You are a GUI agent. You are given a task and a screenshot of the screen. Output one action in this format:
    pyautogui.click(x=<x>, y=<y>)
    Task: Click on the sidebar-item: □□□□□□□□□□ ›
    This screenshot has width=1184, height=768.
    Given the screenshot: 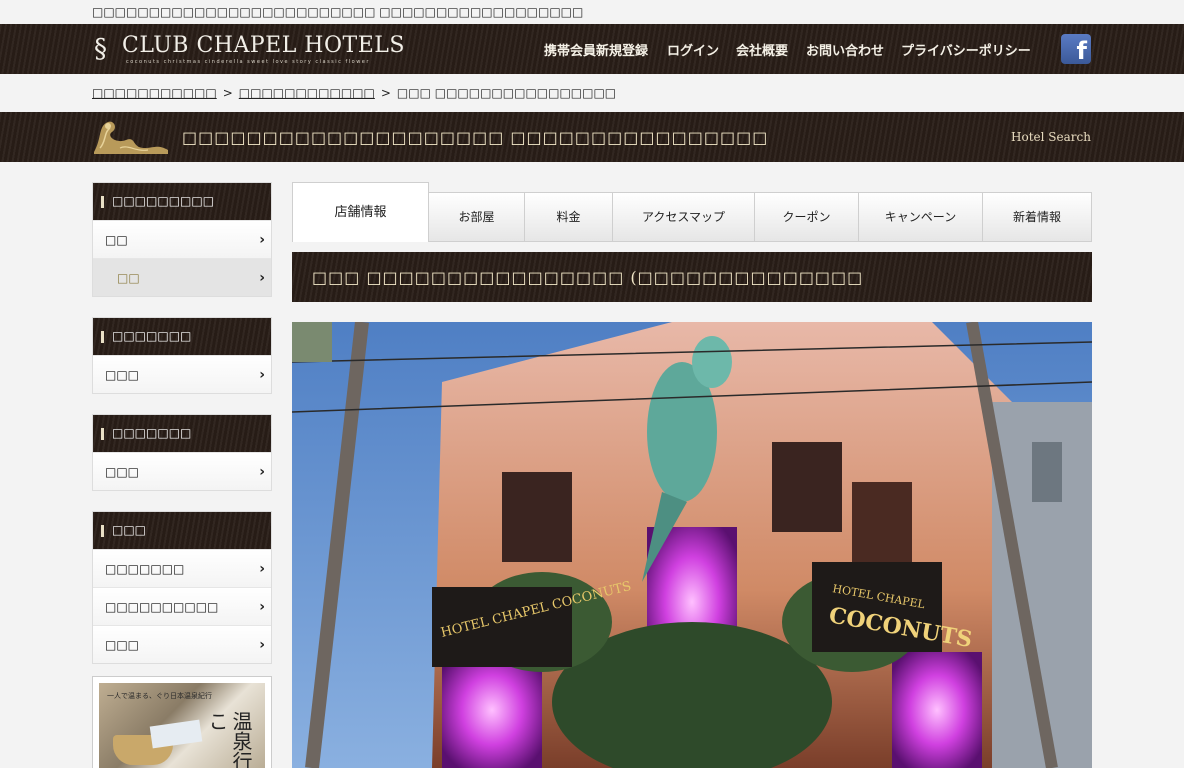 What is the action you would take?
    pyautogui.click(x=182, y=606)
    